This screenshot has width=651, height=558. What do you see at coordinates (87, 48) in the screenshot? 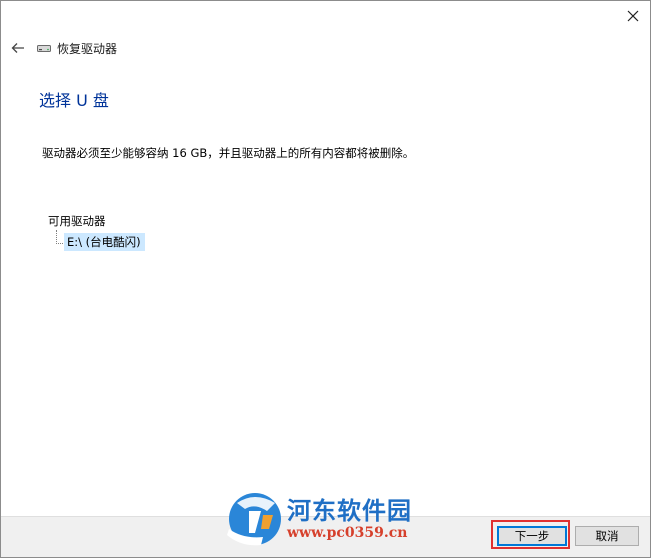
I see `window-title: 恢复驱动器` at bounding box center [87, 48].